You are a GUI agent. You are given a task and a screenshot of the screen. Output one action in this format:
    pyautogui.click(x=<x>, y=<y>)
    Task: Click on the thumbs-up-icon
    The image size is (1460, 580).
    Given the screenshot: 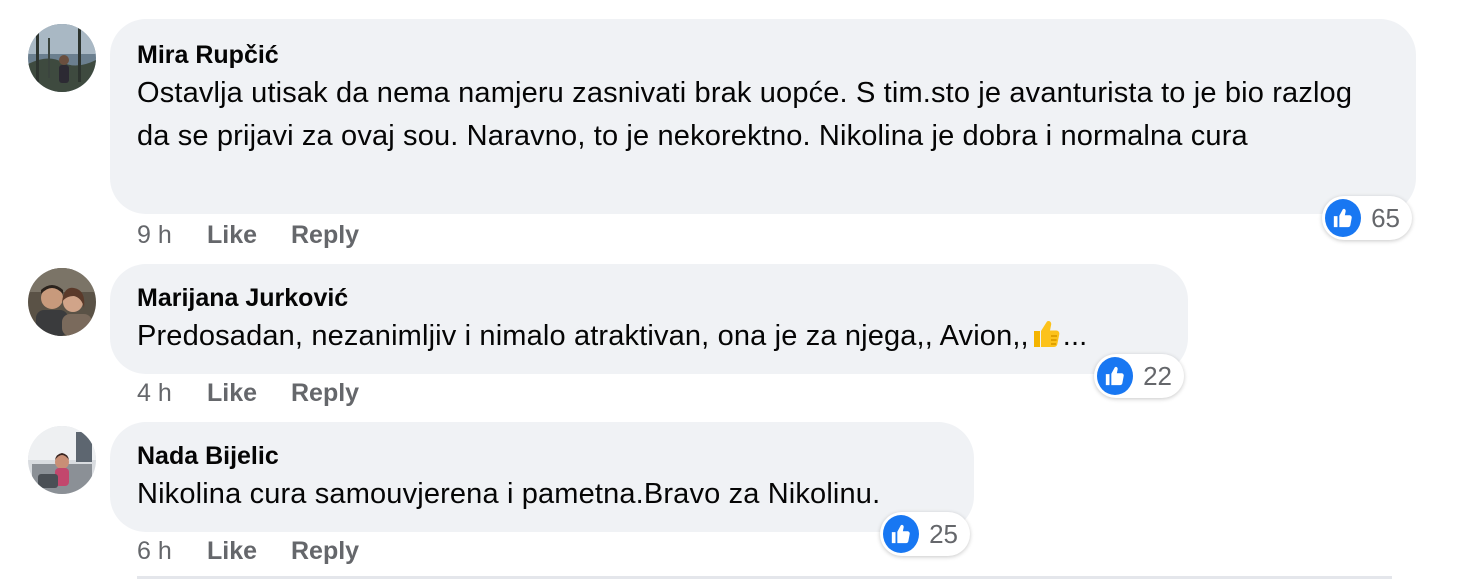 What is the action you would take?
    pyautogui.click(x=1047, y=339)
    